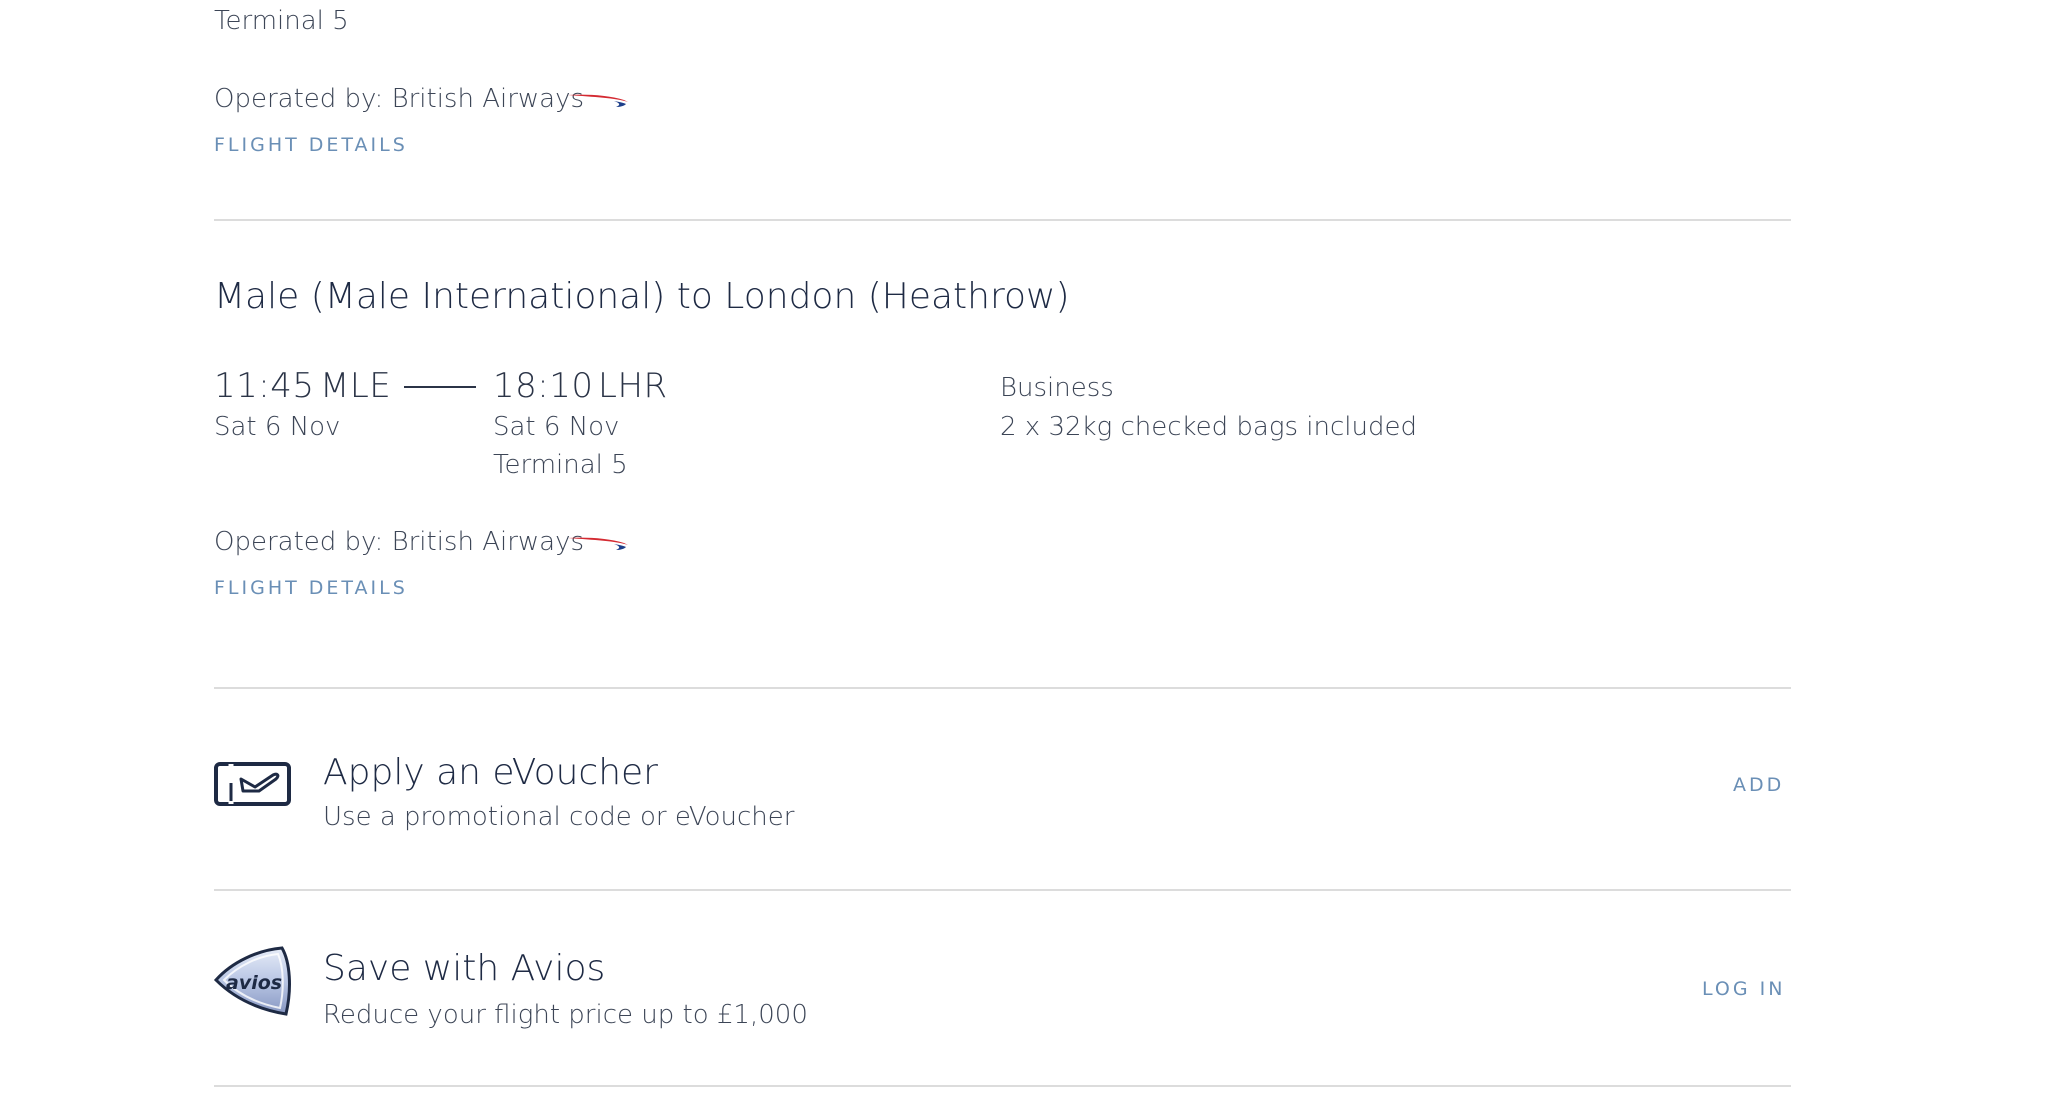  What do you see at coordinates (311, 588) in the screenshot?
I see `flight-details-link: FLIGHT DETAILS` at bounding box center [311, 588].